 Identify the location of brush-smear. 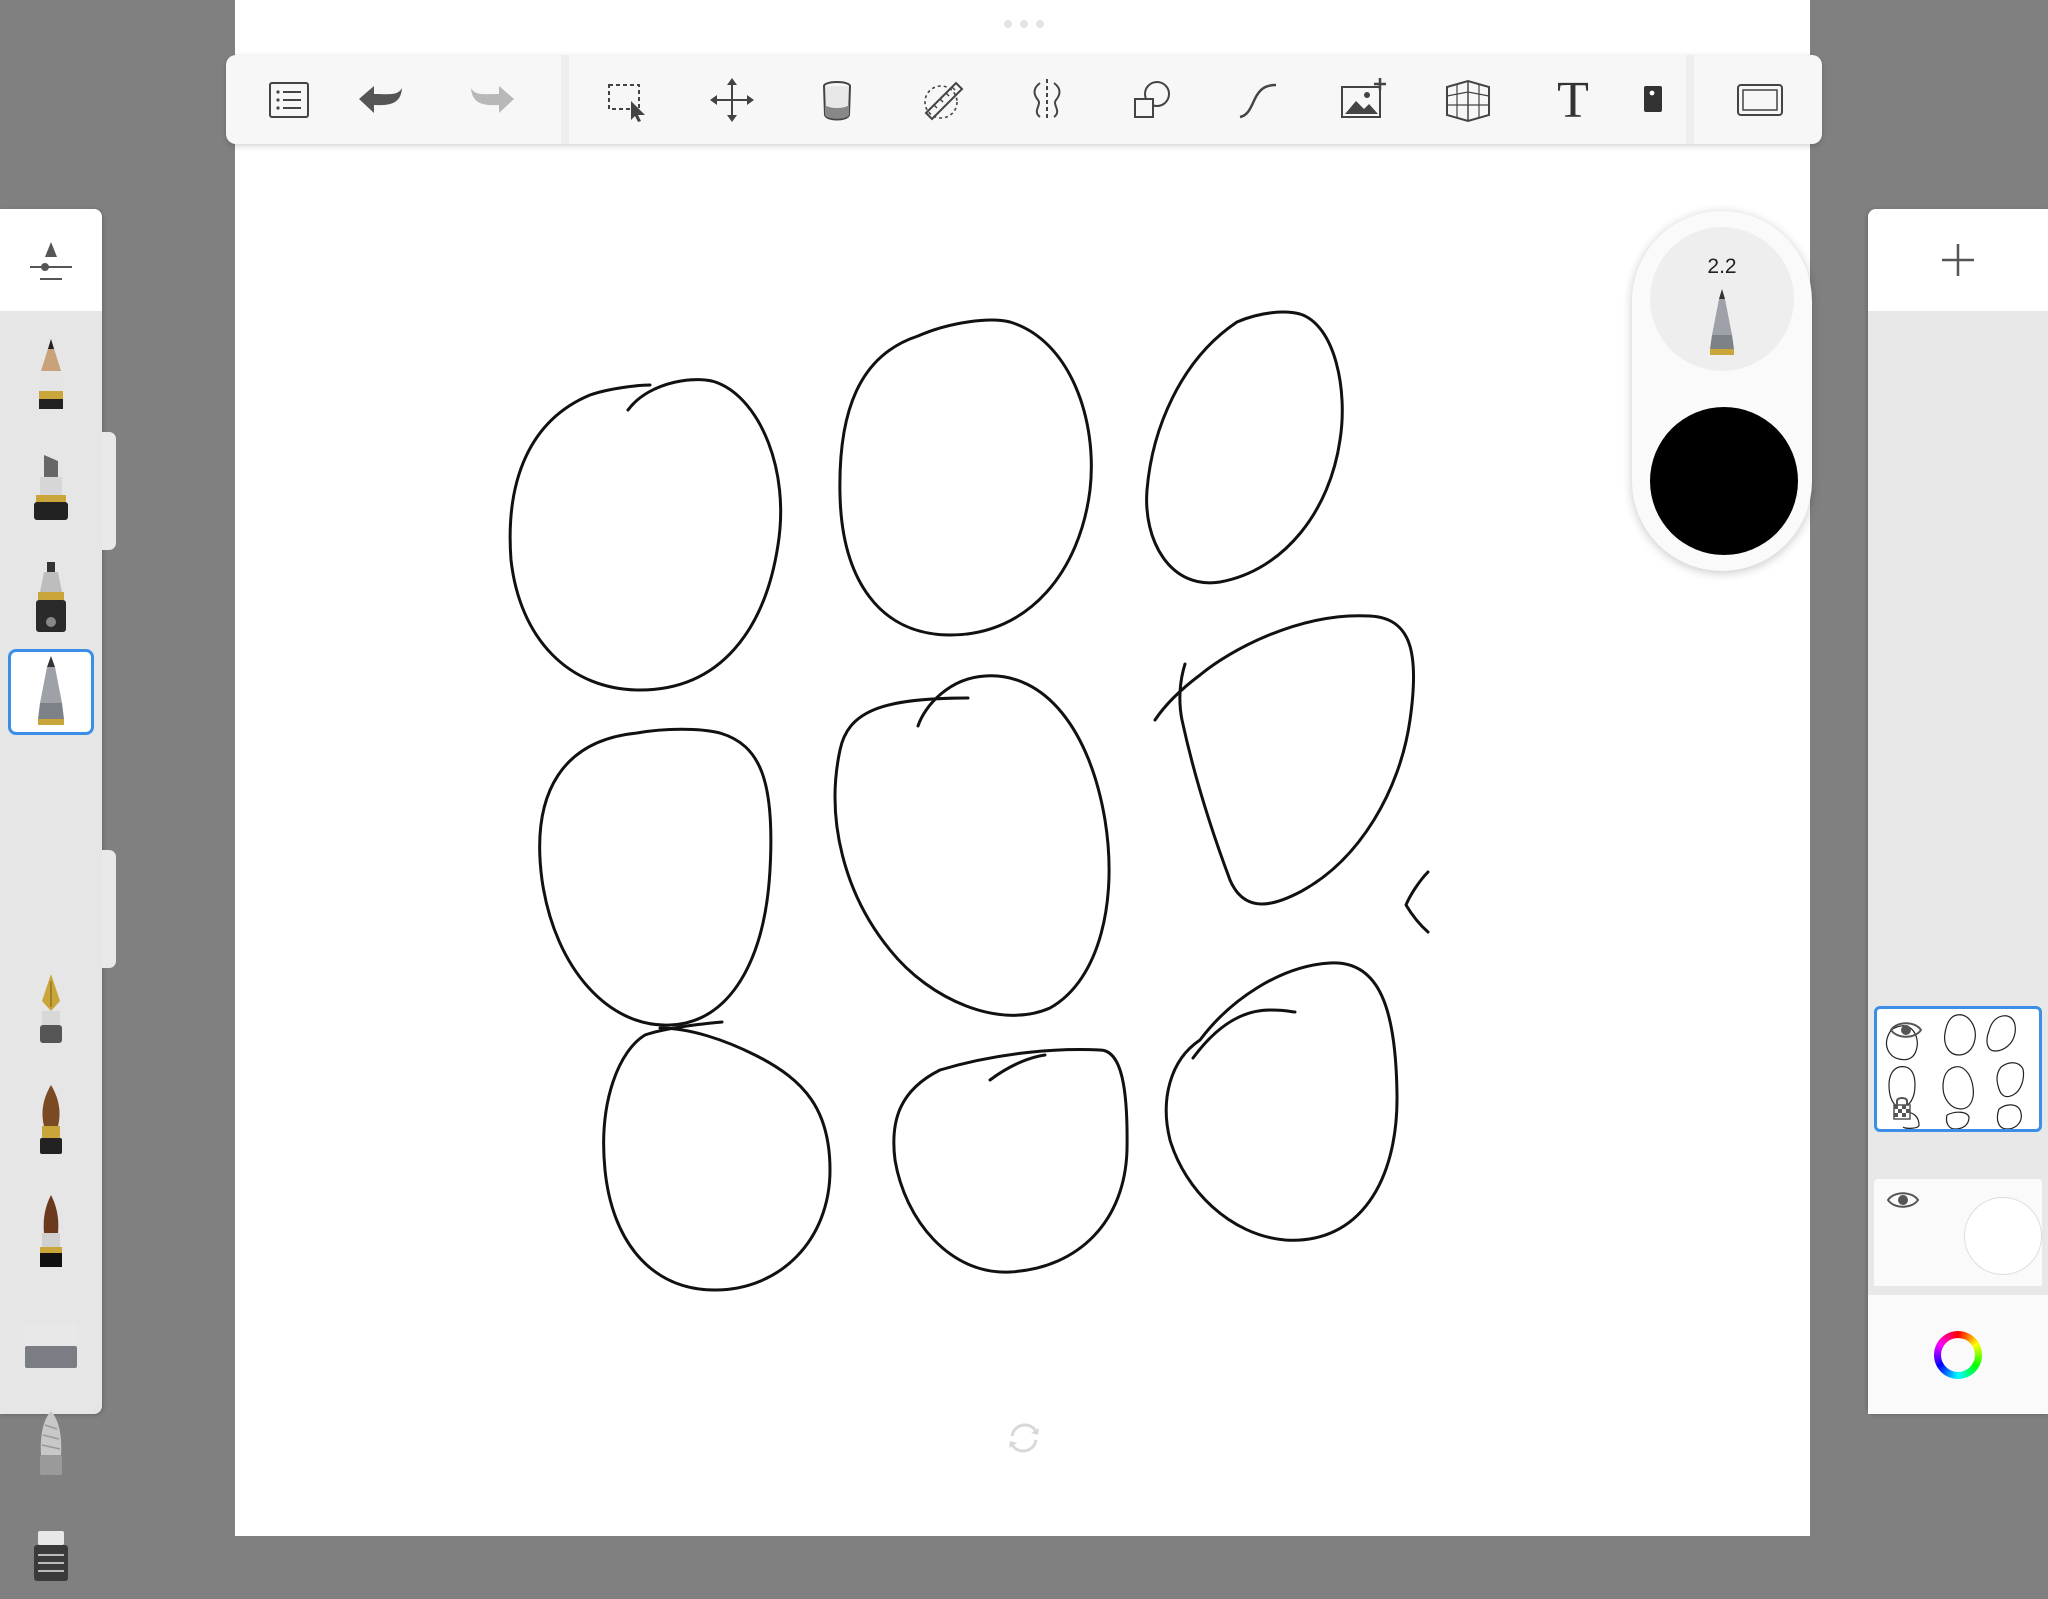
(51, 1556).